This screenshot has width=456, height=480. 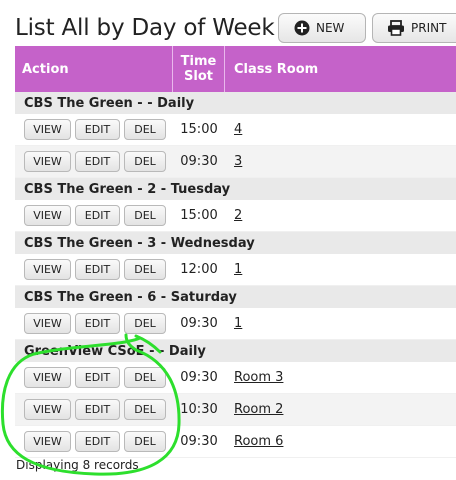 What do you see at coordinates (258, 409) in the screenshot?
I see `class-room-link: Room 2` at bounding box center [258, 409].